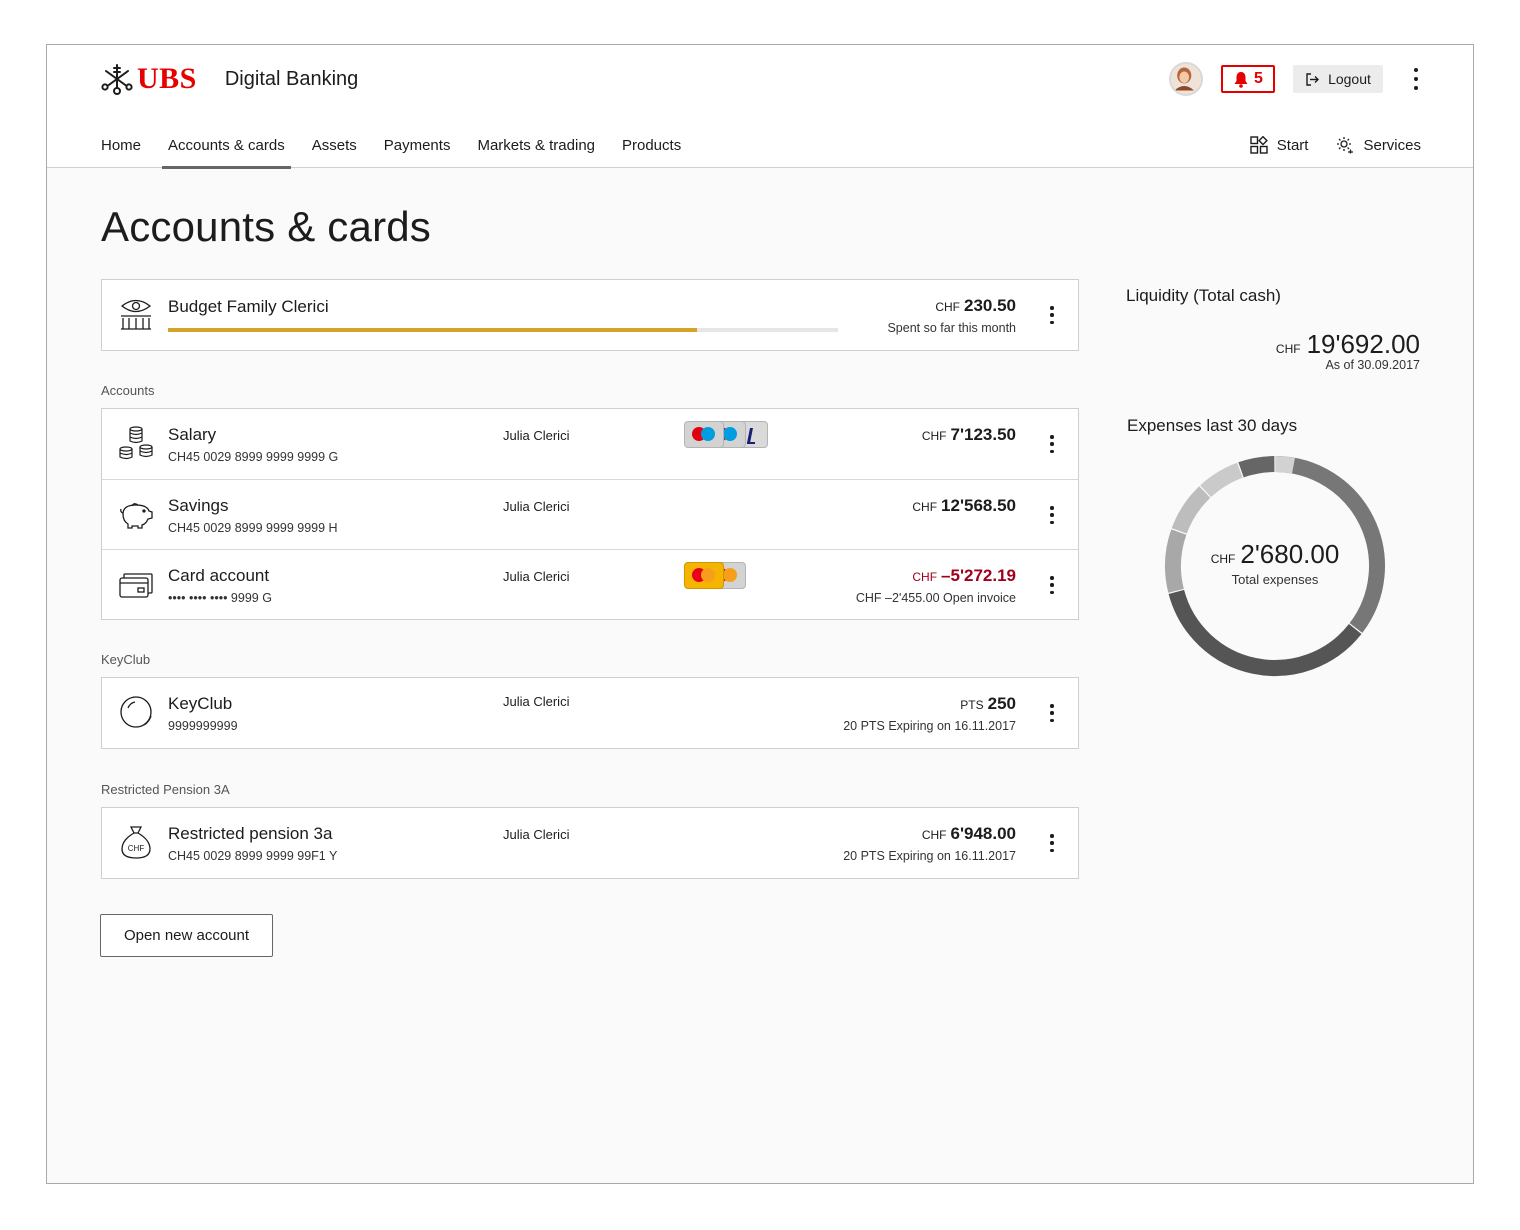  Describe the element at coordinates (165, 789) in the screenshot. I see `section-label-pension: Restricted Pension 3A` at that location.